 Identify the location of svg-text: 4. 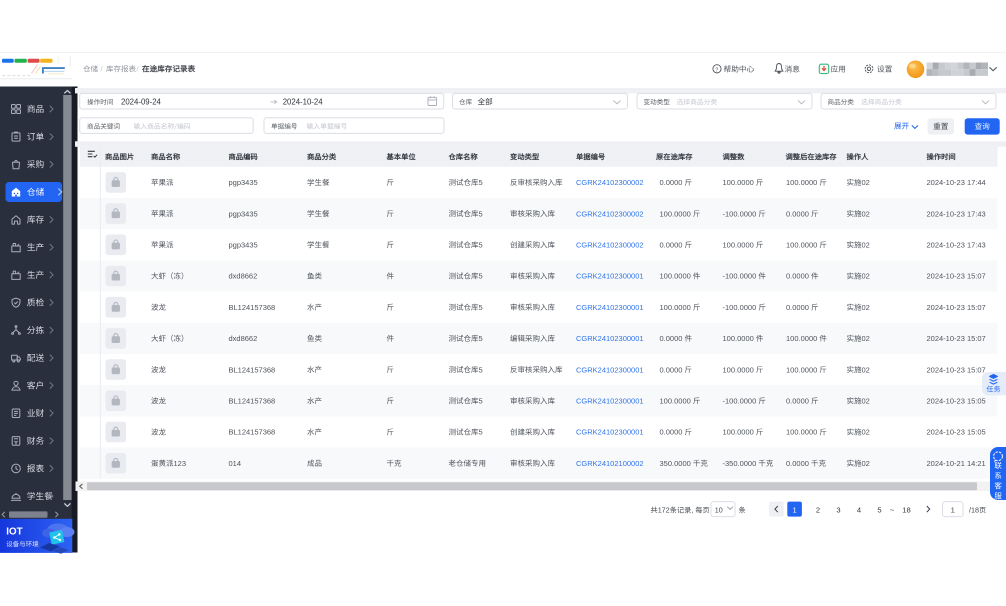
(859, 510).